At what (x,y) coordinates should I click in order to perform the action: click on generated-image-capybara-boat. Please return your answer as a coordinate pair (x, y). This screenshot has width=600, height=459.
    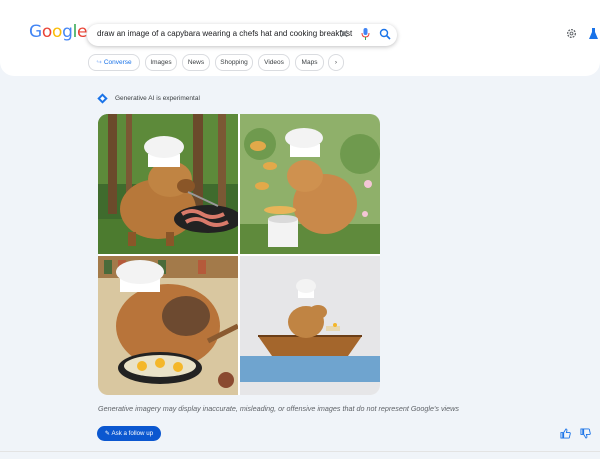
    Looking at the image, I should click on (310, 325).